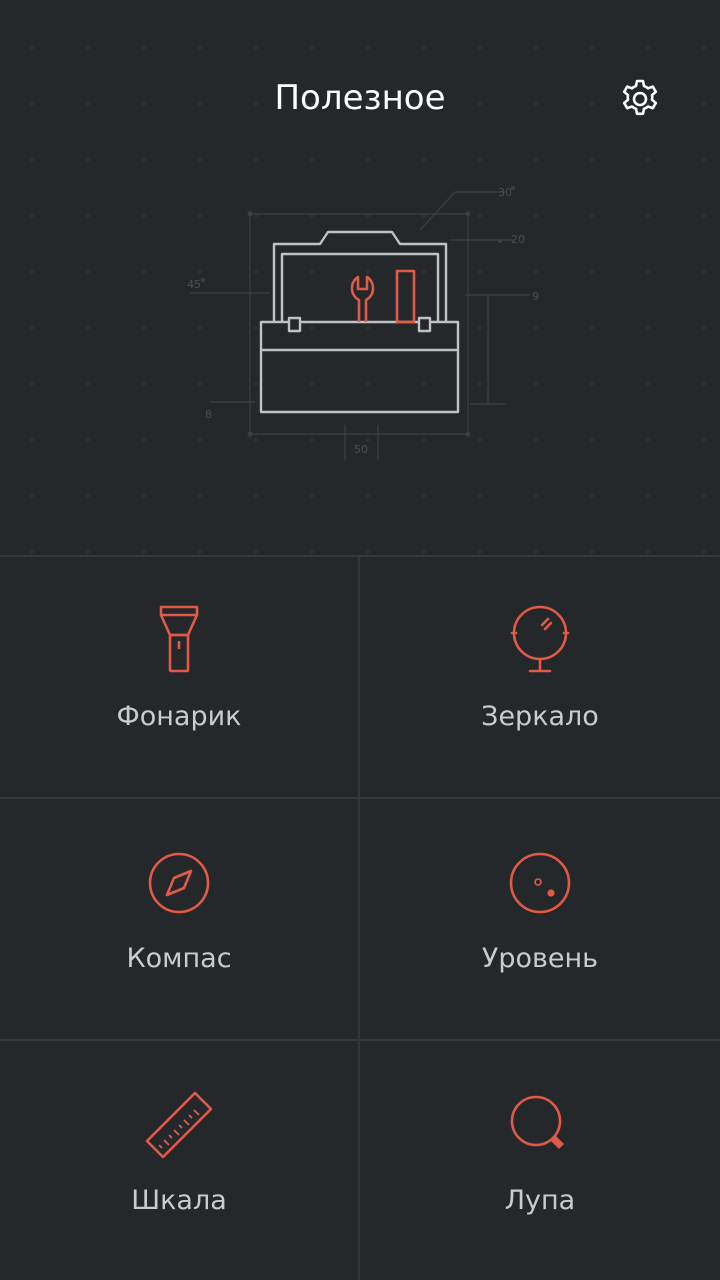  What do you see at coordinates (179, 958) in the screenshot?
I see `tool-label: Компас` at bounding box center [179, 958].